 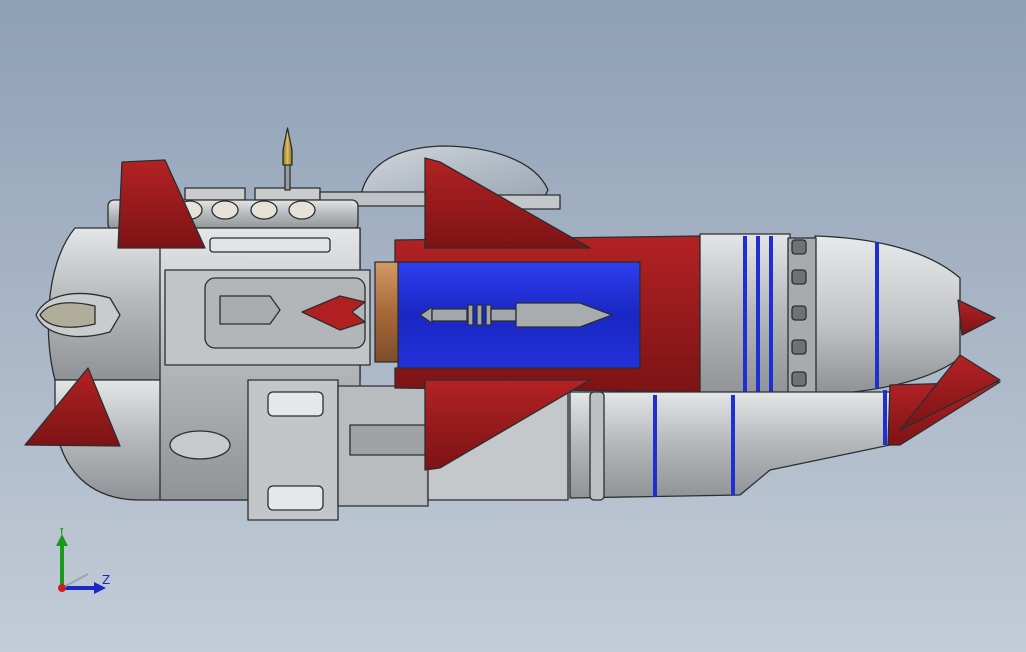 I want to click on engine-nacelle-lower, so click(x=730, y=445).